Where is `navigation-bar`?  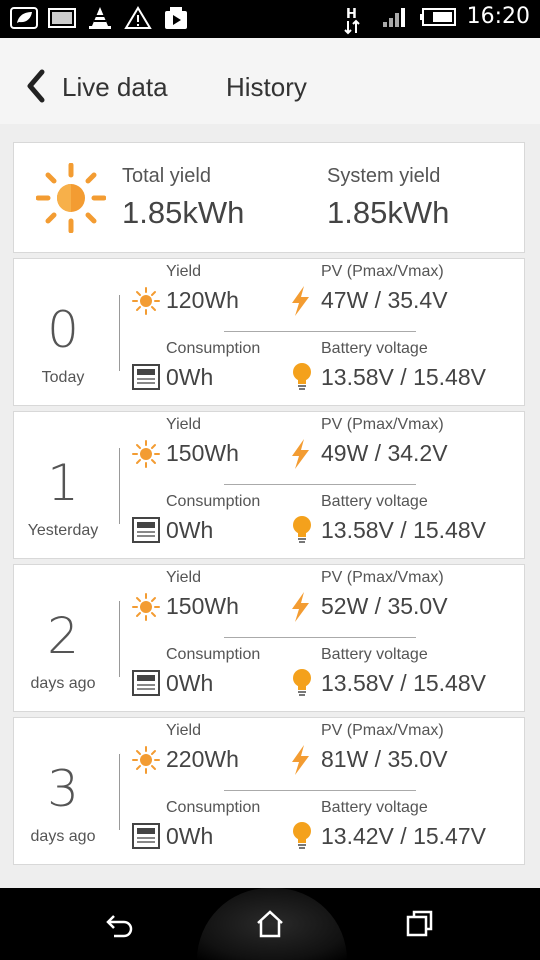
navigation-bar is located at coordinates (270, 924).